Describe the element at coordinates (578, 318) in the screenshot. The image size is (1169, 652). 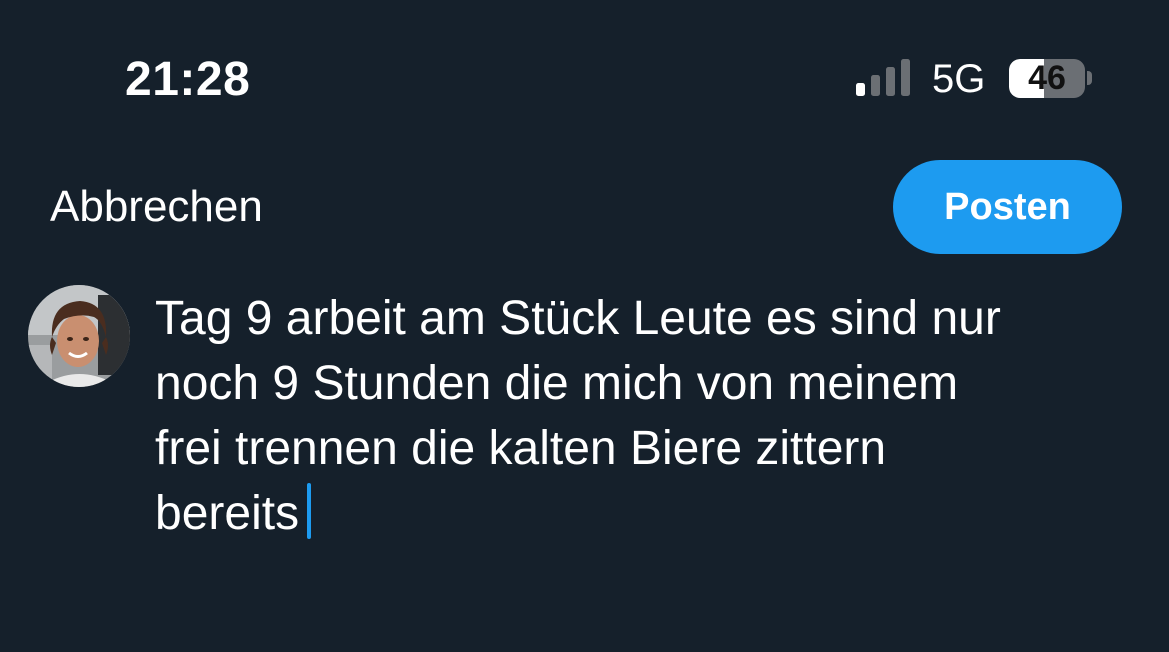
I see `compose-line-1: Tag 9 arbeit am Stück Leute es sind nur` at that location.